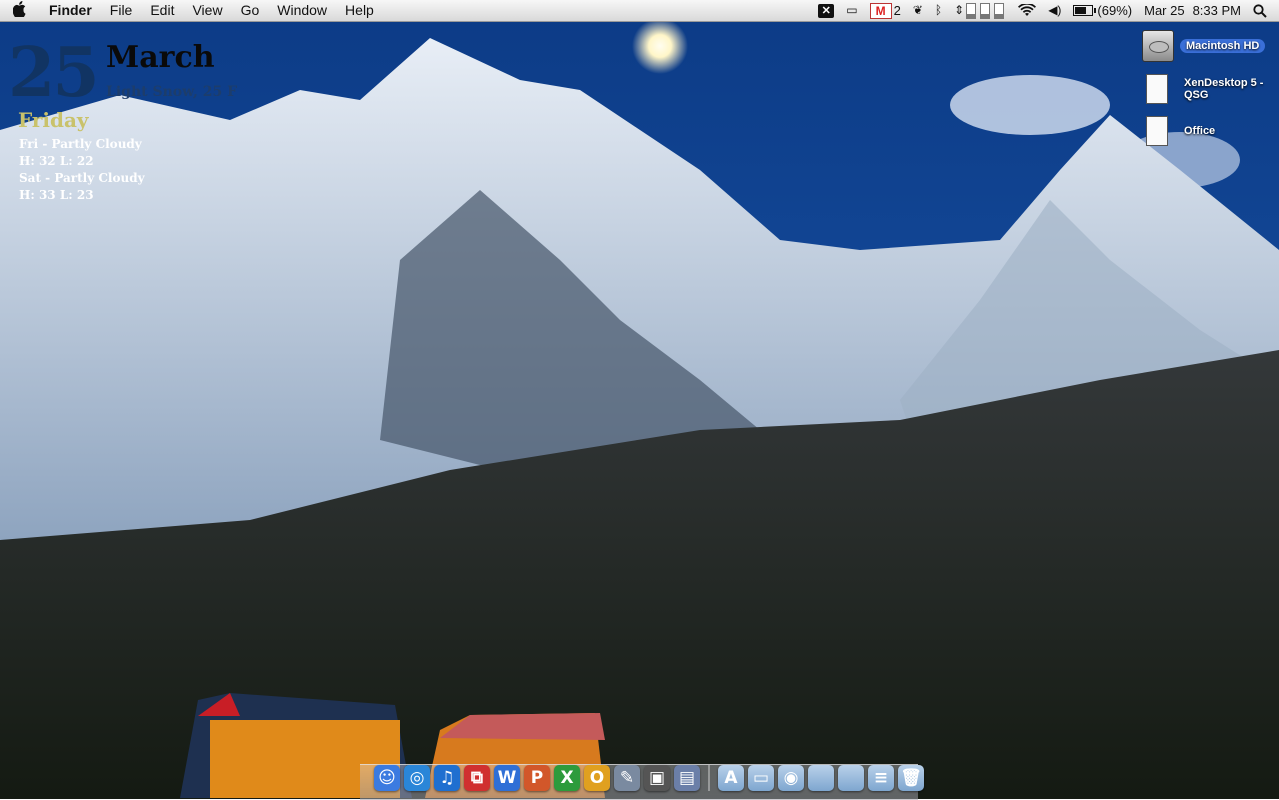  I want to click on desktop-icon-office: Office, so click(1209, 131).